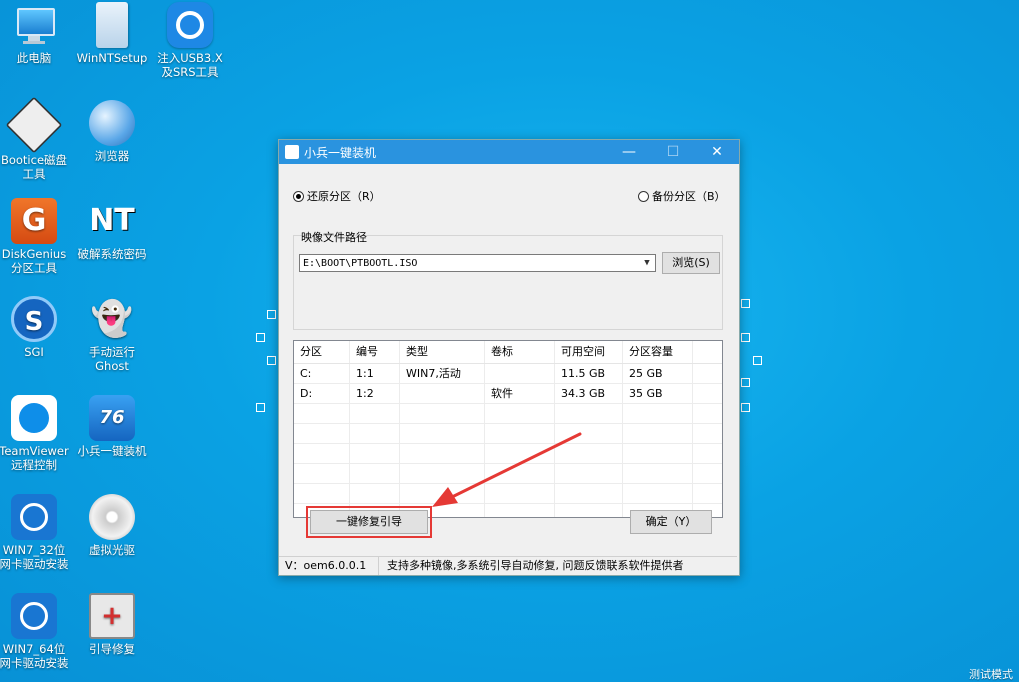 This screenshot has width=1019, height=682. I want to click on desktop-icon-winntsetup: WinNTSetup, so click(112, 33).